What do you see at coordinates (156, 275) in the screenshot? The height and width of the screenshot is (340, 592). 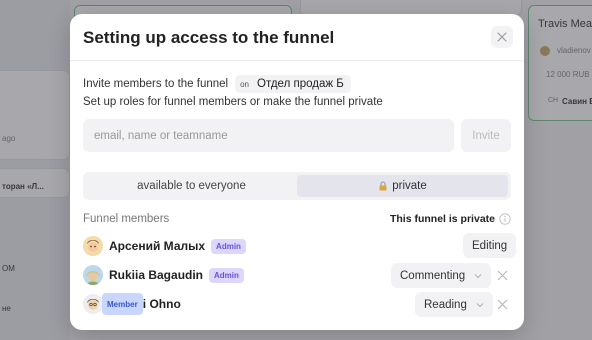 I see `member-name: Rukiia Bagaudin` at bounding box center [156, 275].